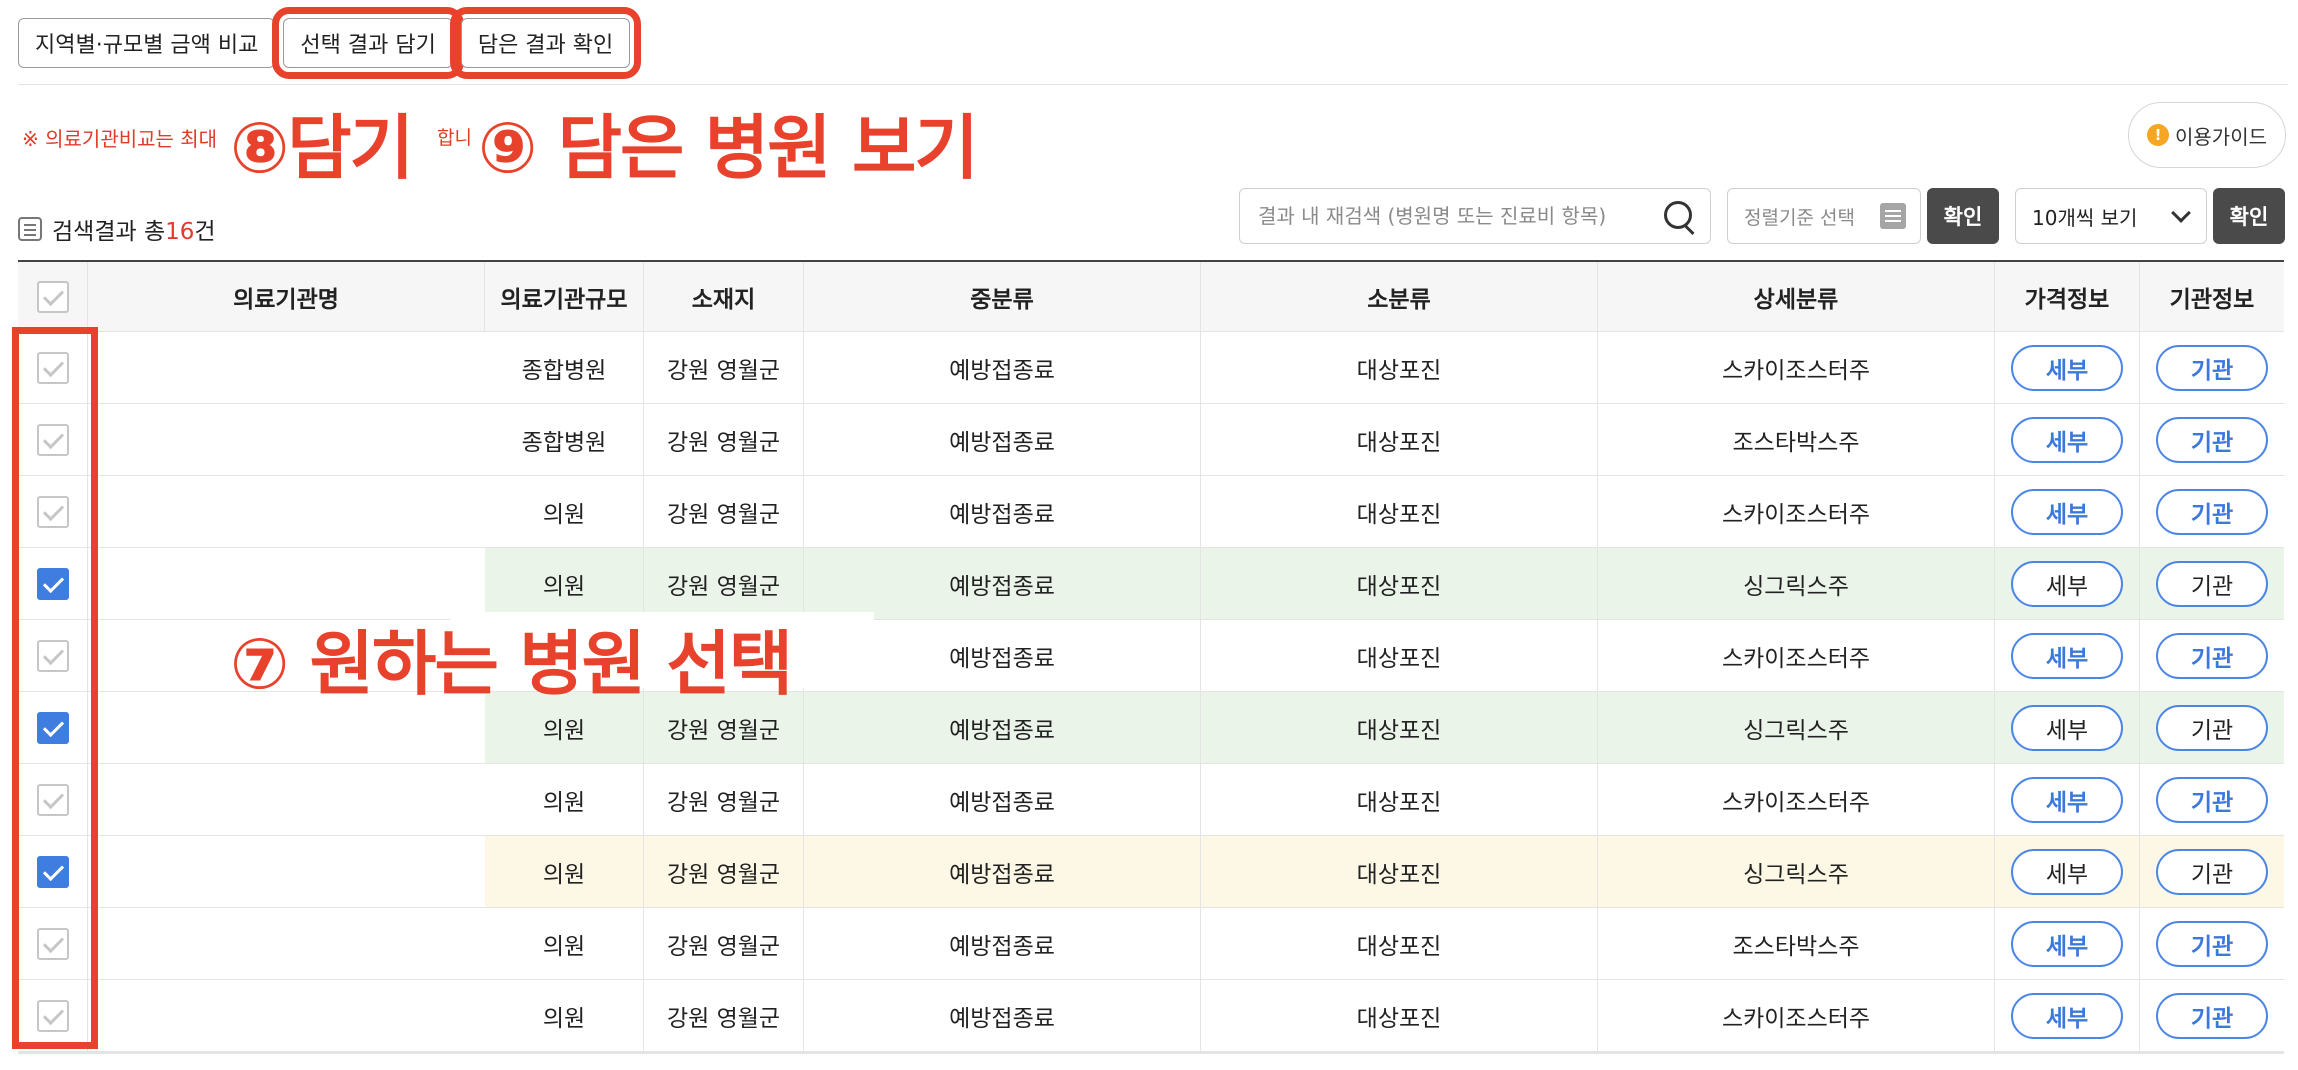 Image resolution: width=2298 pixels, height=1070 pixels. Describe the element at coordinates (1893, 216) in the screenshot. I see `list-sort-icon` at that location.